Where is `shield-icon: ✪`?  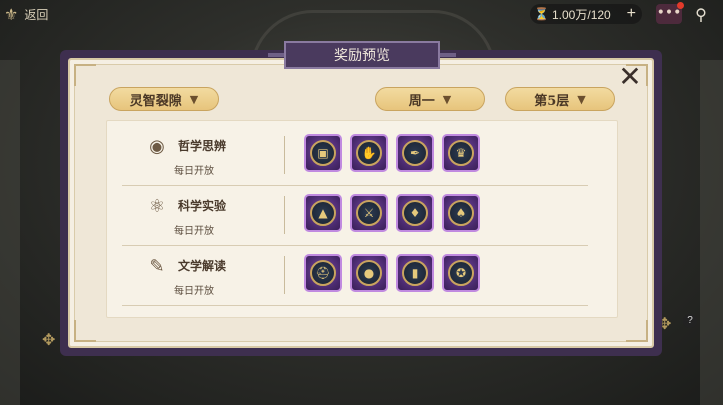 shield-icon: ✪ is located at coordinates (461, 273).